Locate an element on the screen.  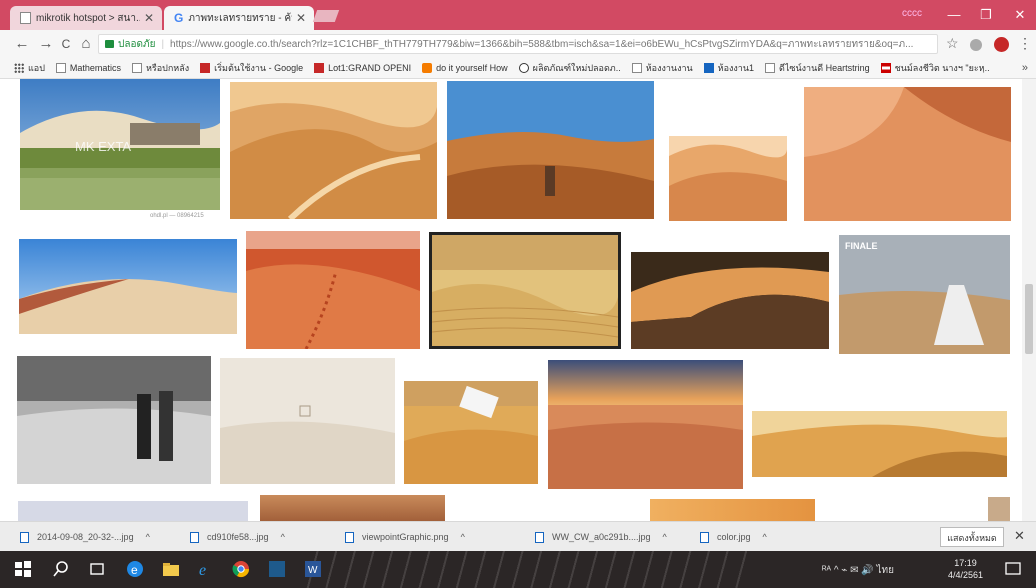
clock: 17:19 4/4/2561 is located at coordinates (965, 569).